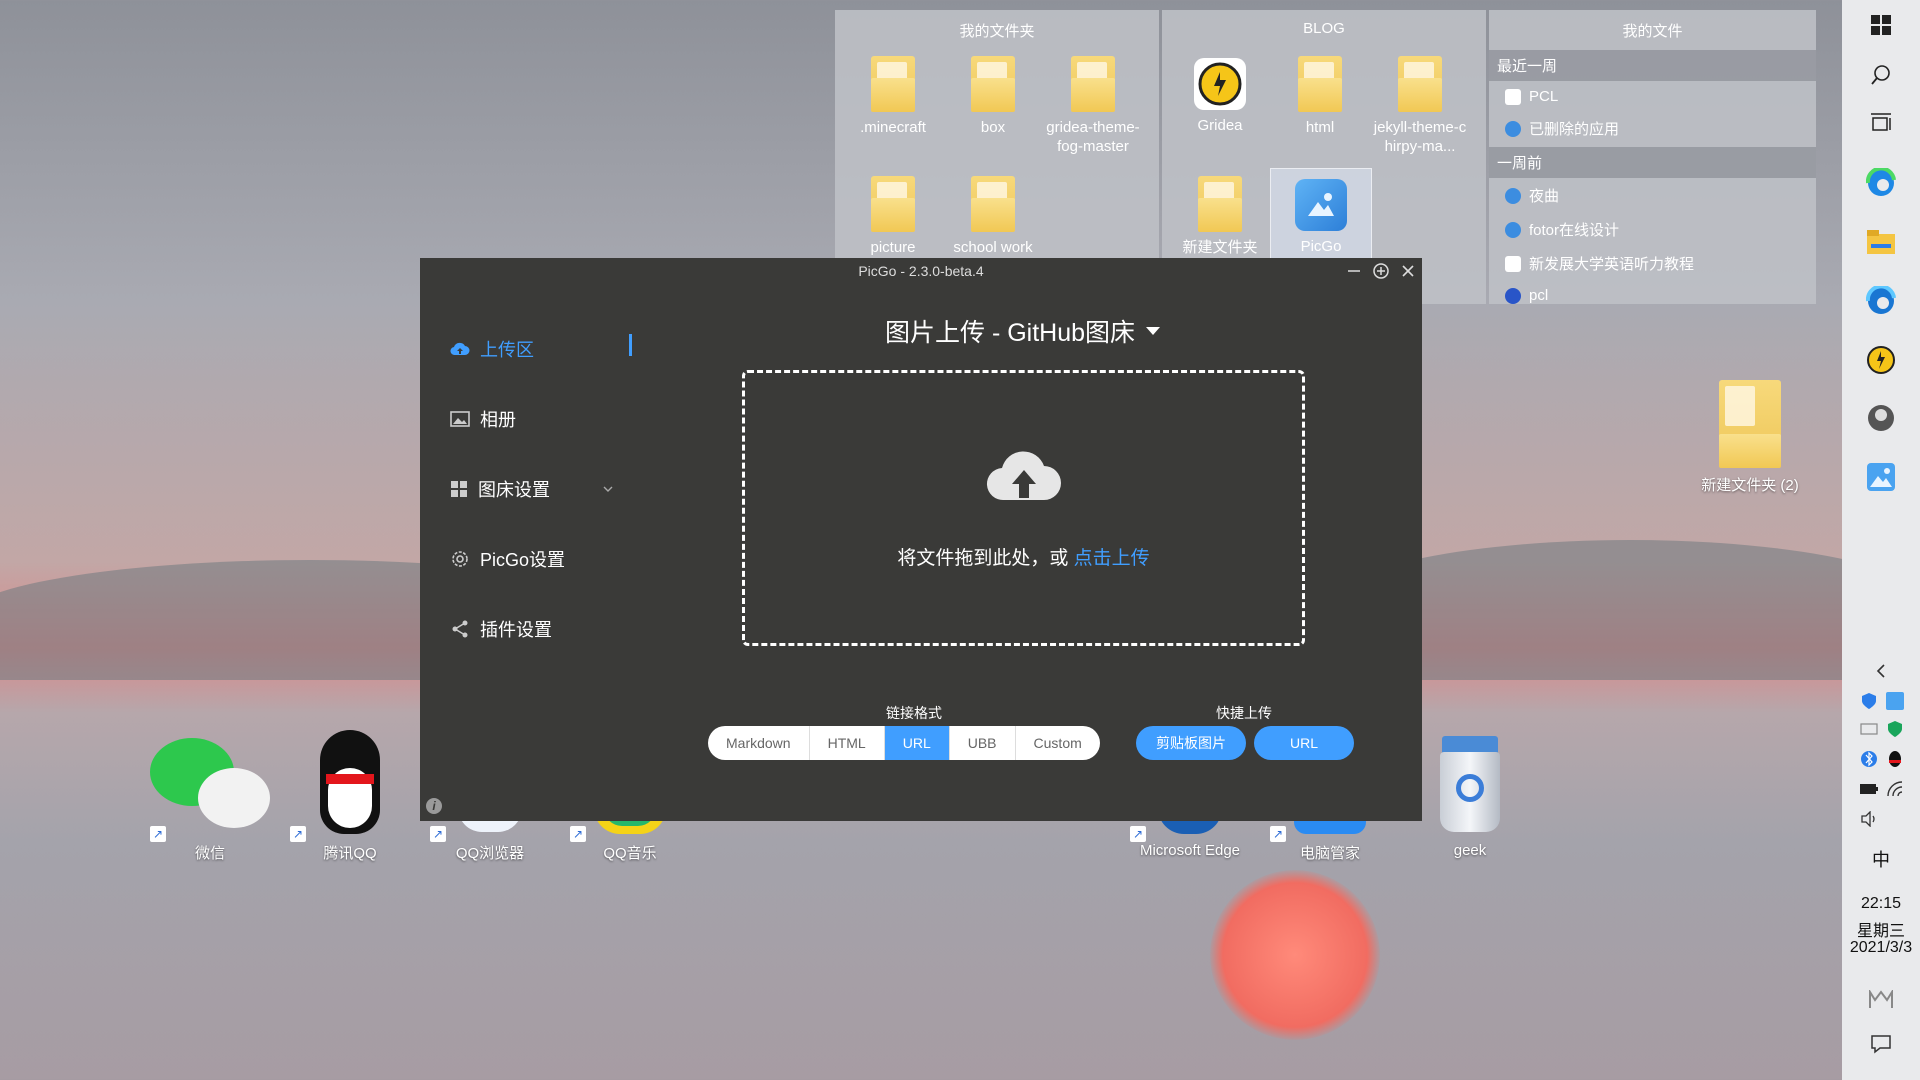 The height and width of the screenshot is (1080, 1920). What do you see at coordinates (608, 489) in the screenshot?
I see `chevron-down-icon` at bounding box center [608, 489].